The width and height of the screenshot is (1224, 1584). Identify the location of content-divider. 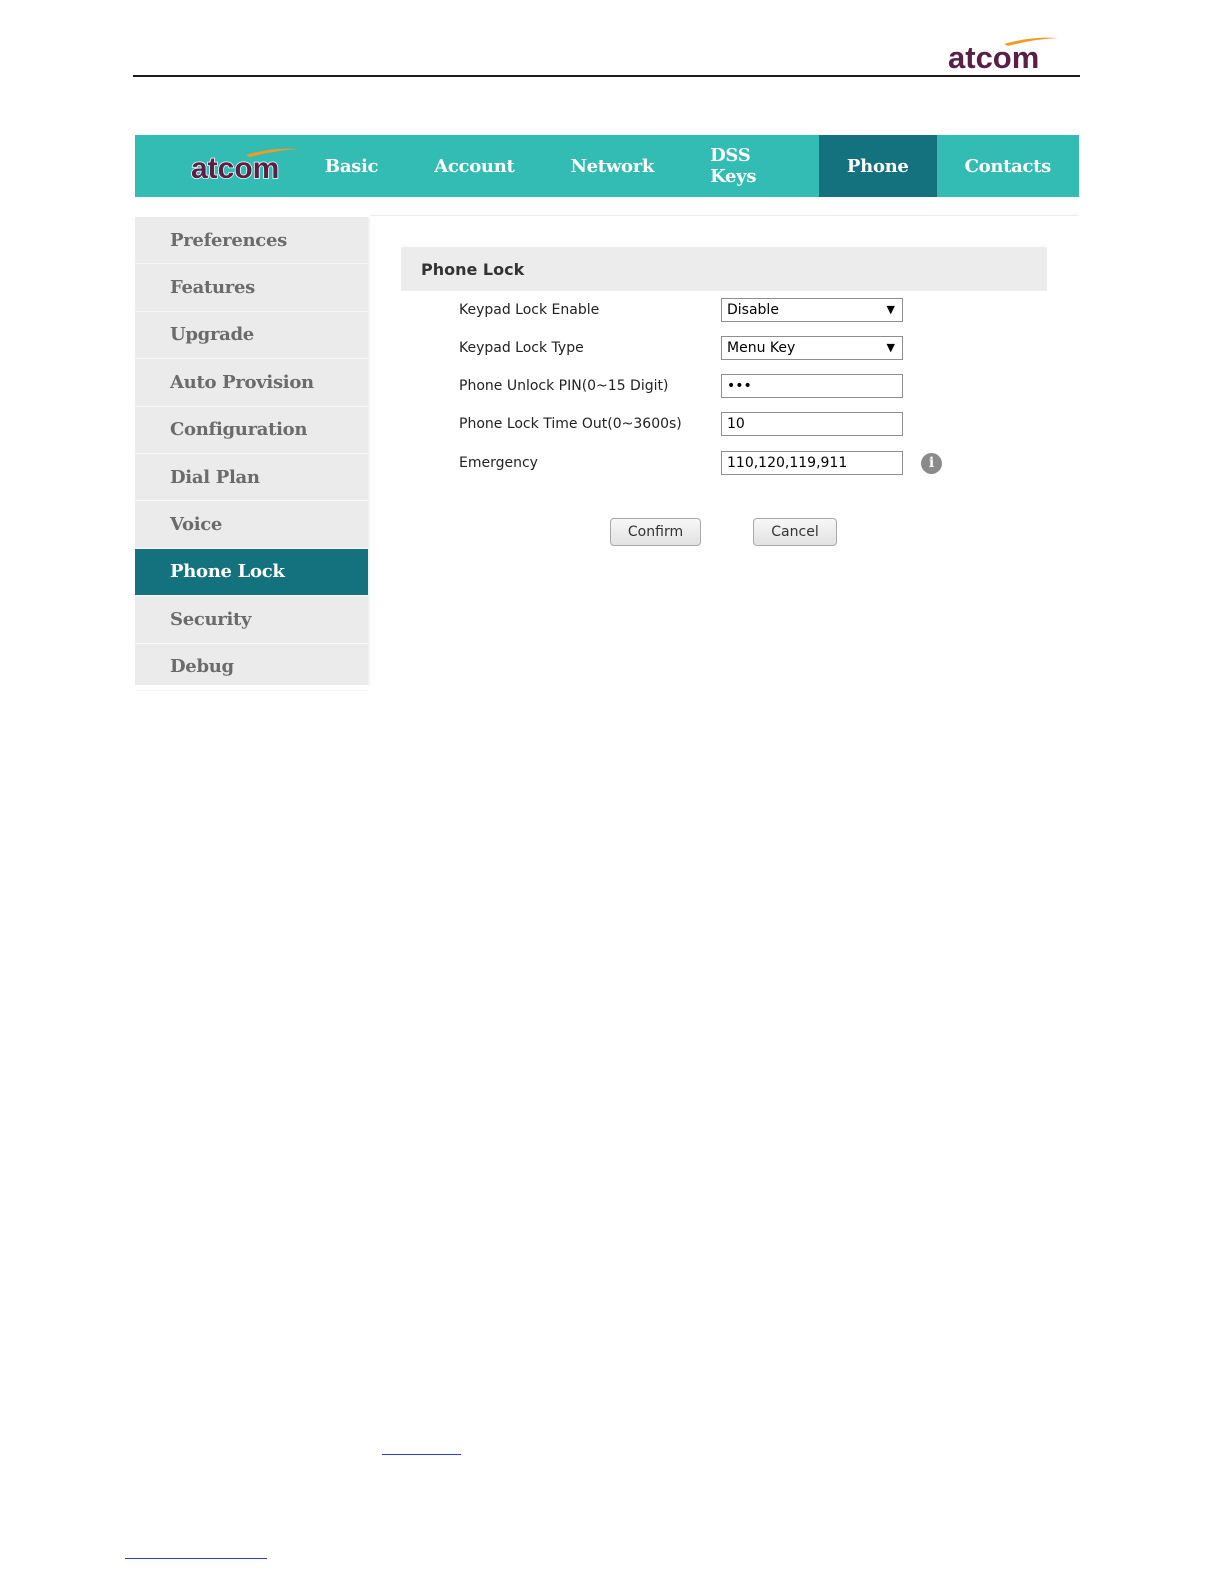
(724, 215).